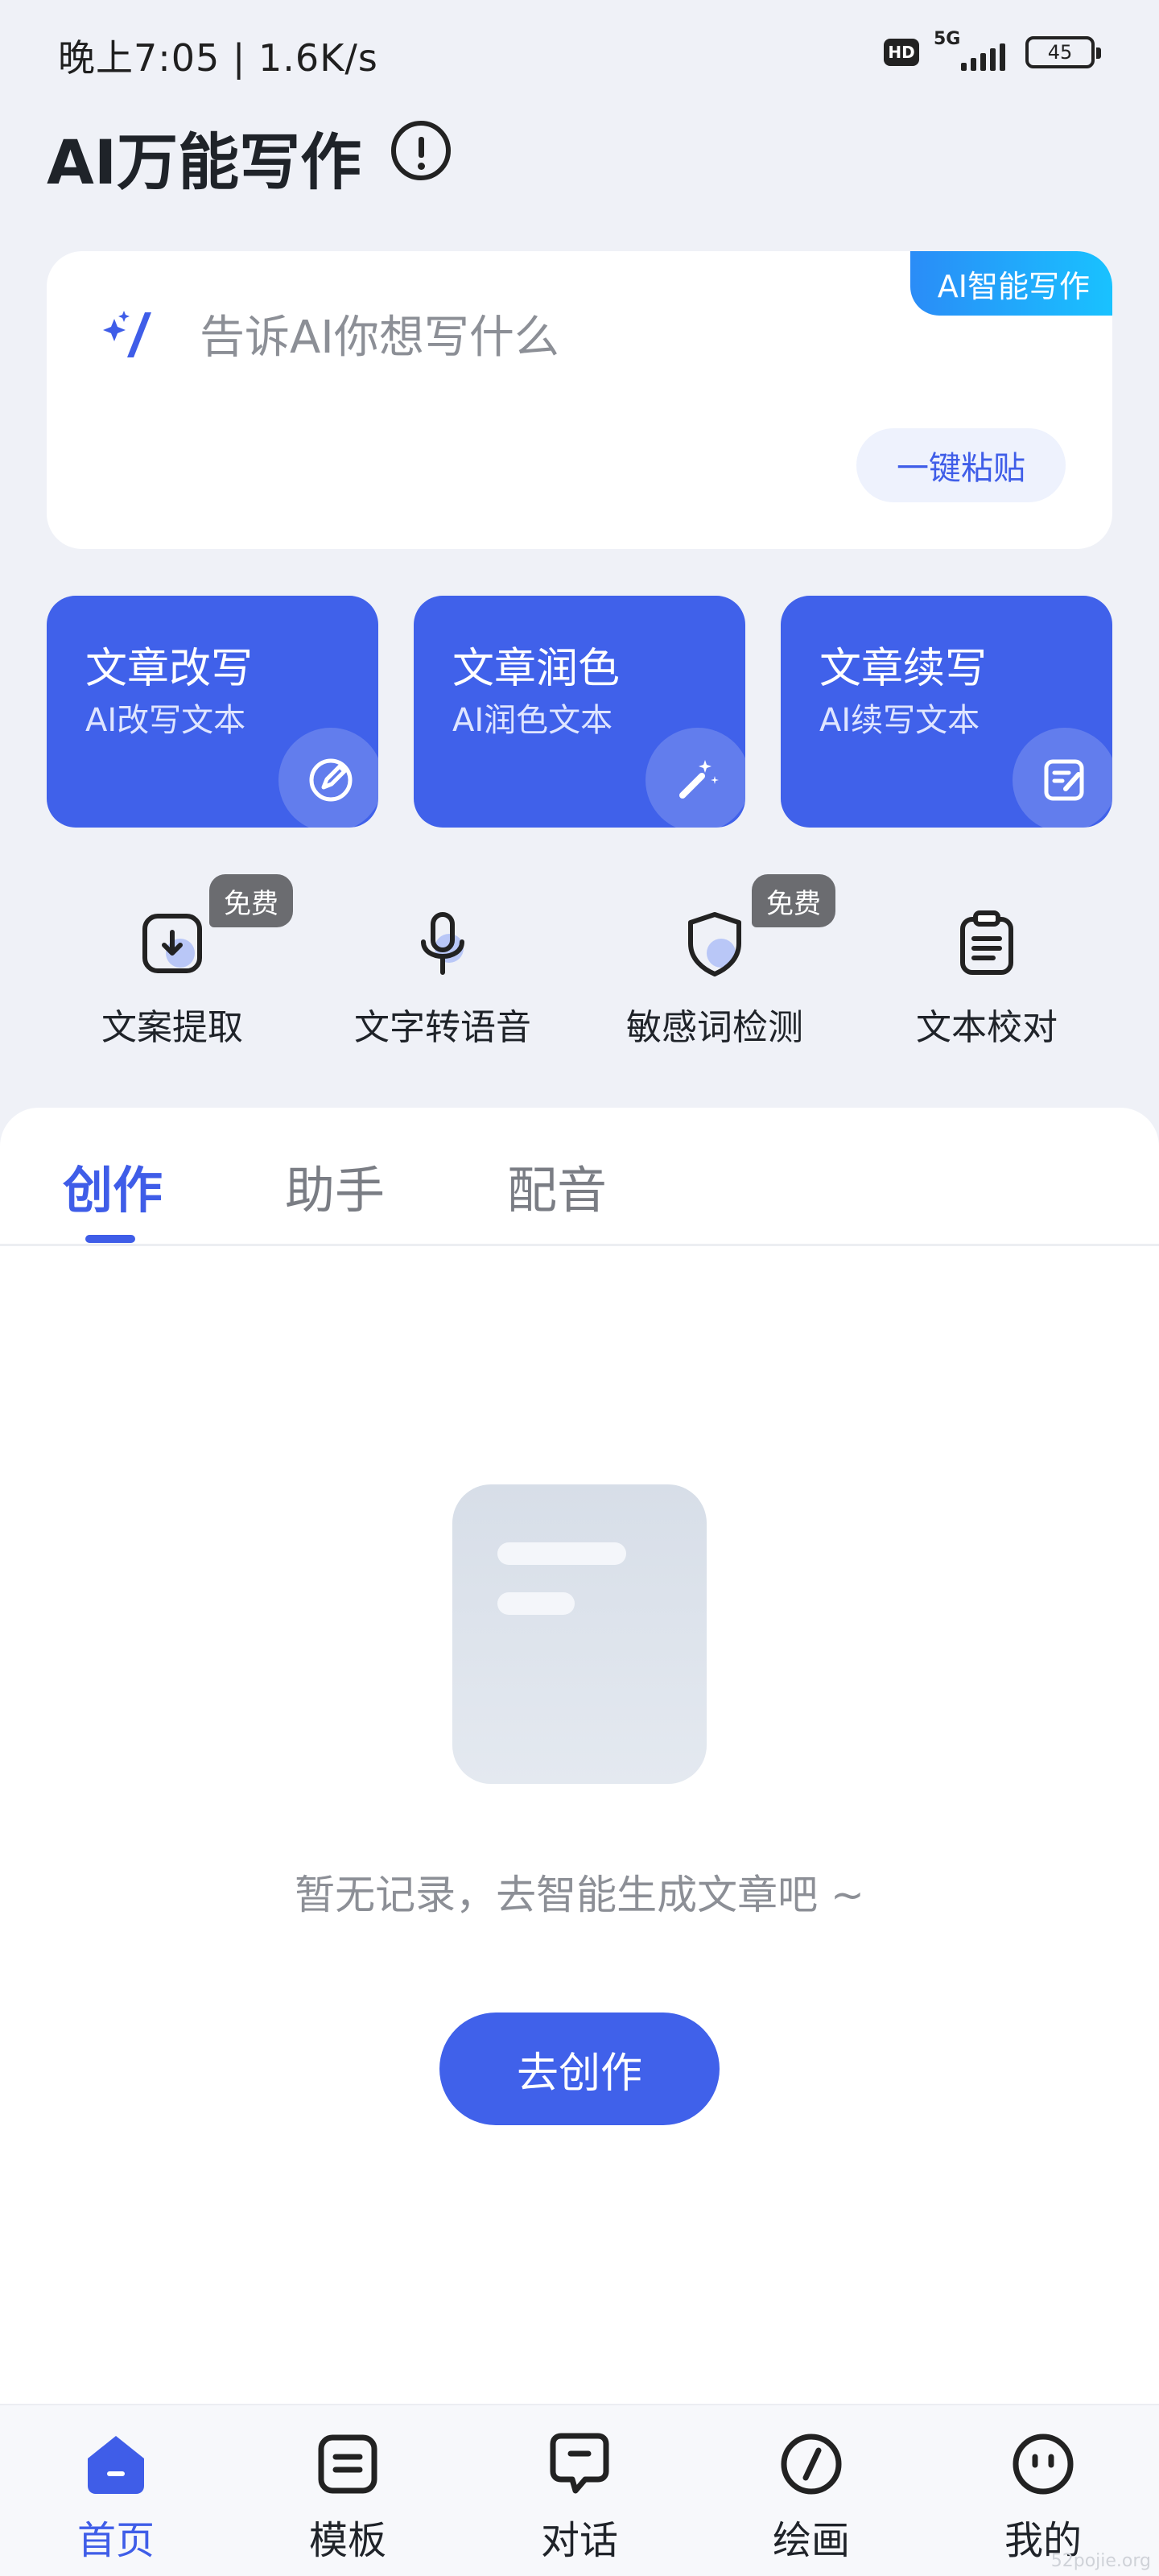 This screenshot has height=2576, width=1159. What do you see at coordinates (116, 2465) in the screenshot?
I see `home-icon` at bounding box center [116, 2465].